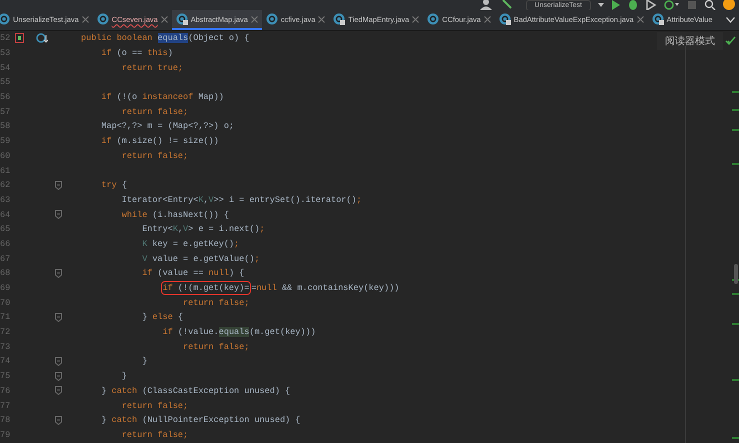 Image resolution: width=739 pixels, height=443 pixels. I want to click on code-line: public boolean equals(Object o) {, so click(165, 38).